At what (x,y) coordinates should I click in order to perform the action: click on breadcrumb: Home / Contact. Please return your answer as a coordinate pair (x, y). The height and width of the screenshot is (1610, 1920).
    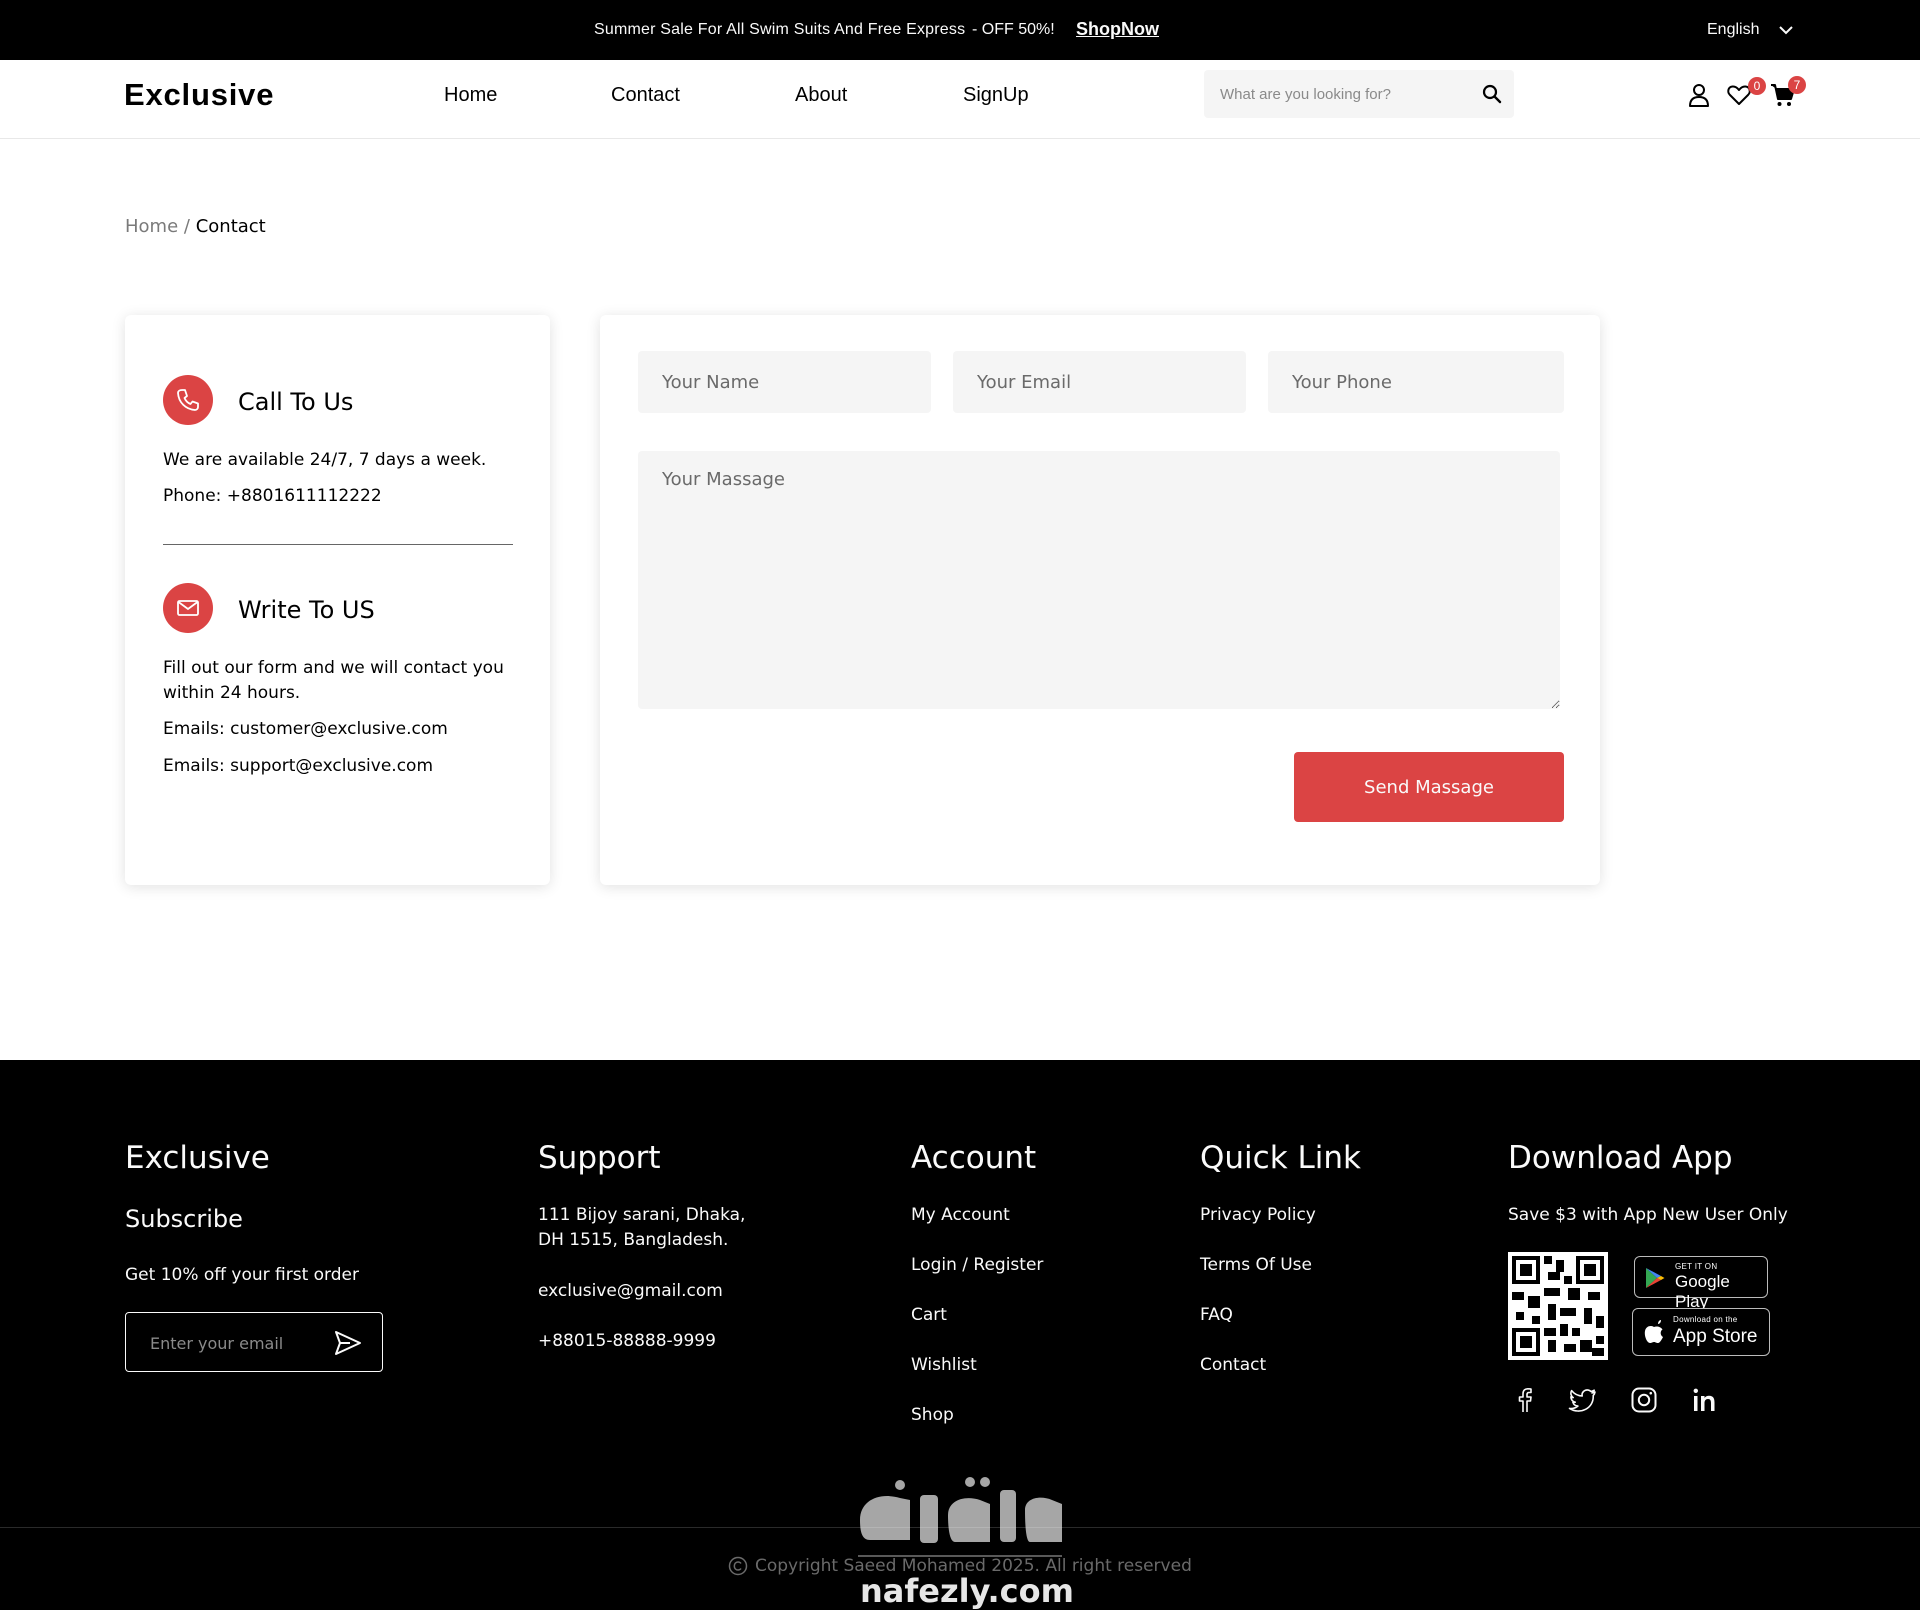
    Looking at the image, I should click on (195, 226).